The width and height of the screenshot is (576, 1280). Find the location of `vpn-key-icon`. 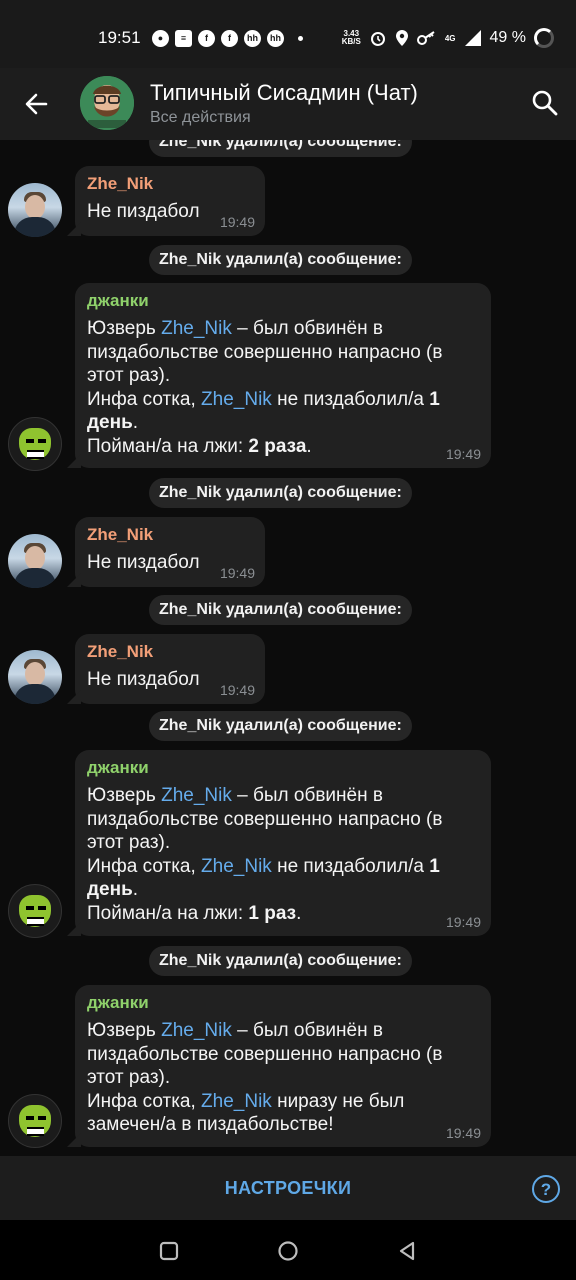

vpn-key-icon is located at coordinates (425, 38).